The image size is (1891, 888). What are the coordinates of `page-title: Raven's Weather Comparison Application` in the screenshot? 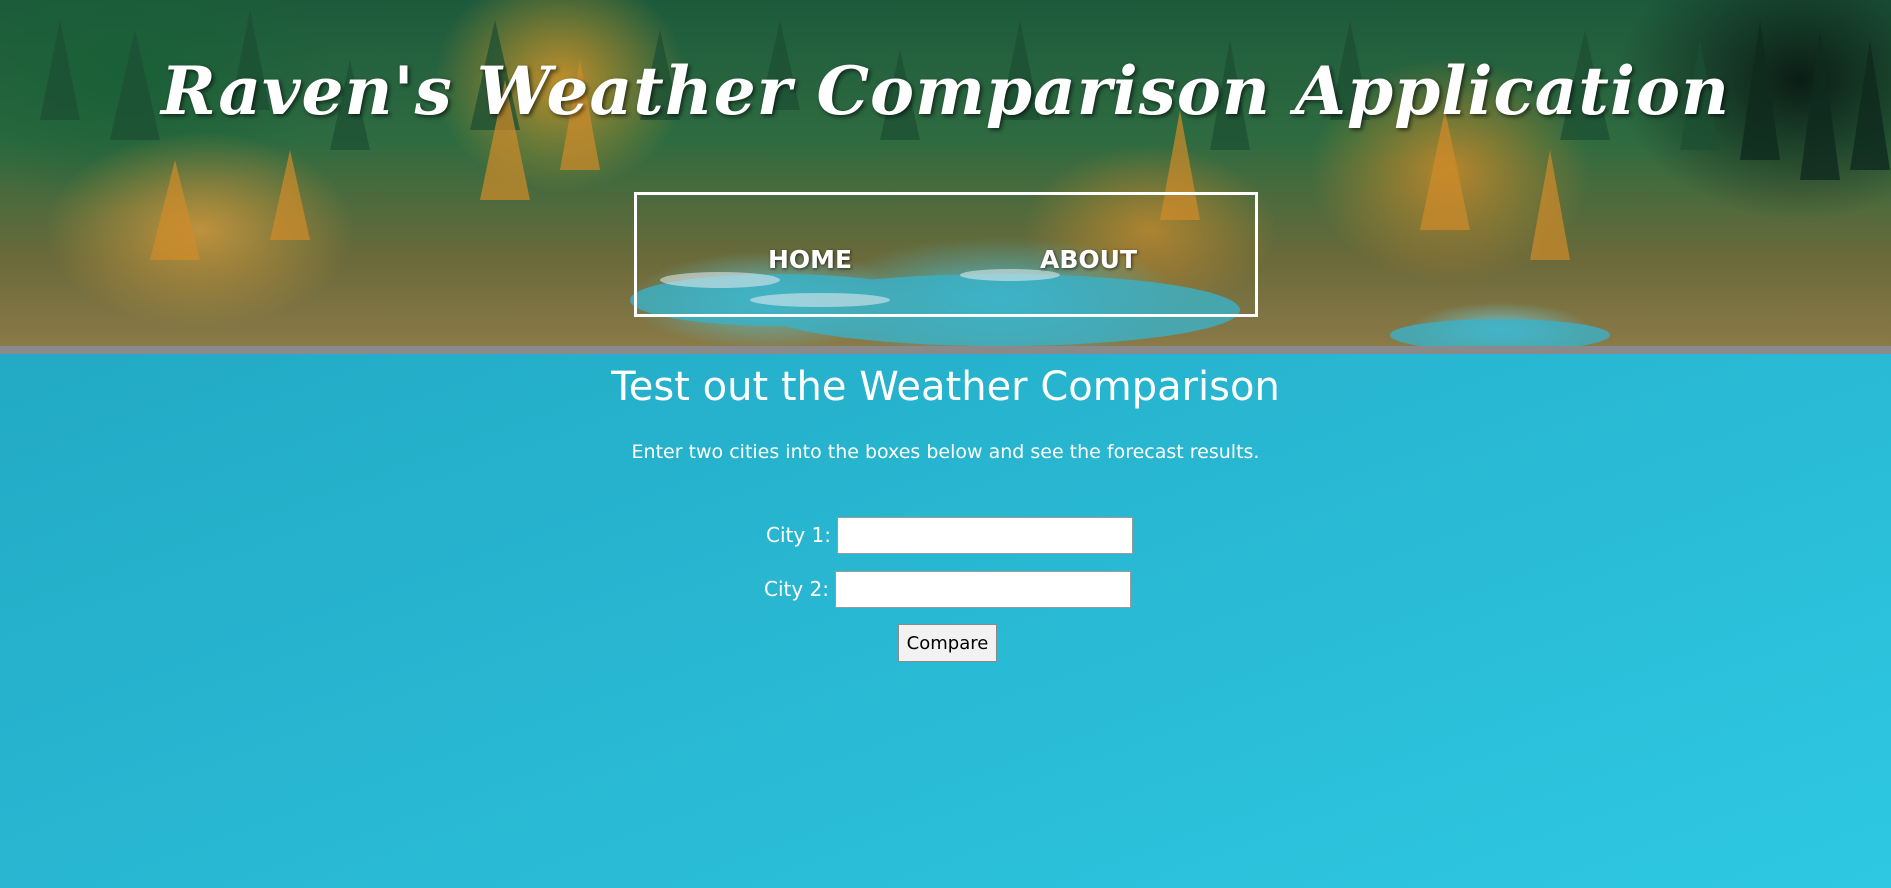 It's located at (945, 91).